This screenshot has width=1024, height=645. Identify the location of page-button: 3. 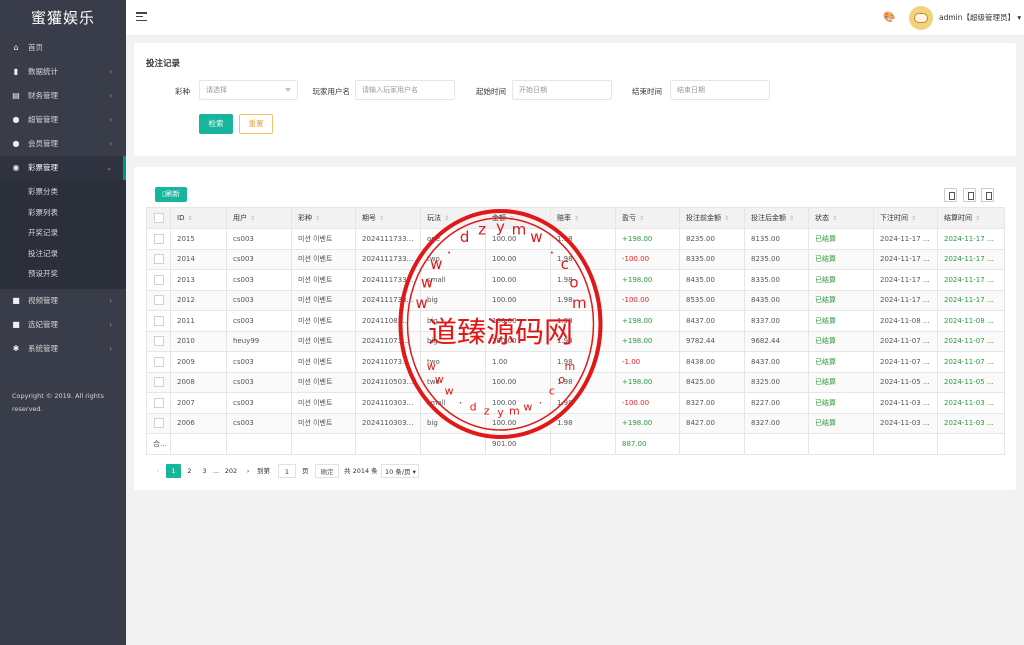
(204, 471).